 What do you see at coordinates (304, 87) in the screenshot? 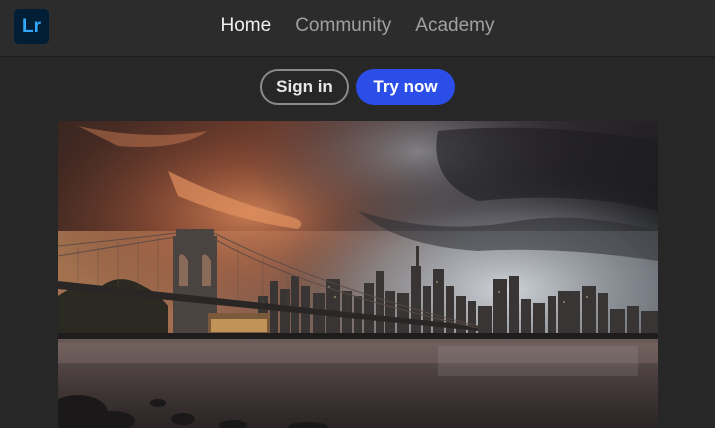
I see `sign-in-button: Sign in` at bounding box center [304, 87].